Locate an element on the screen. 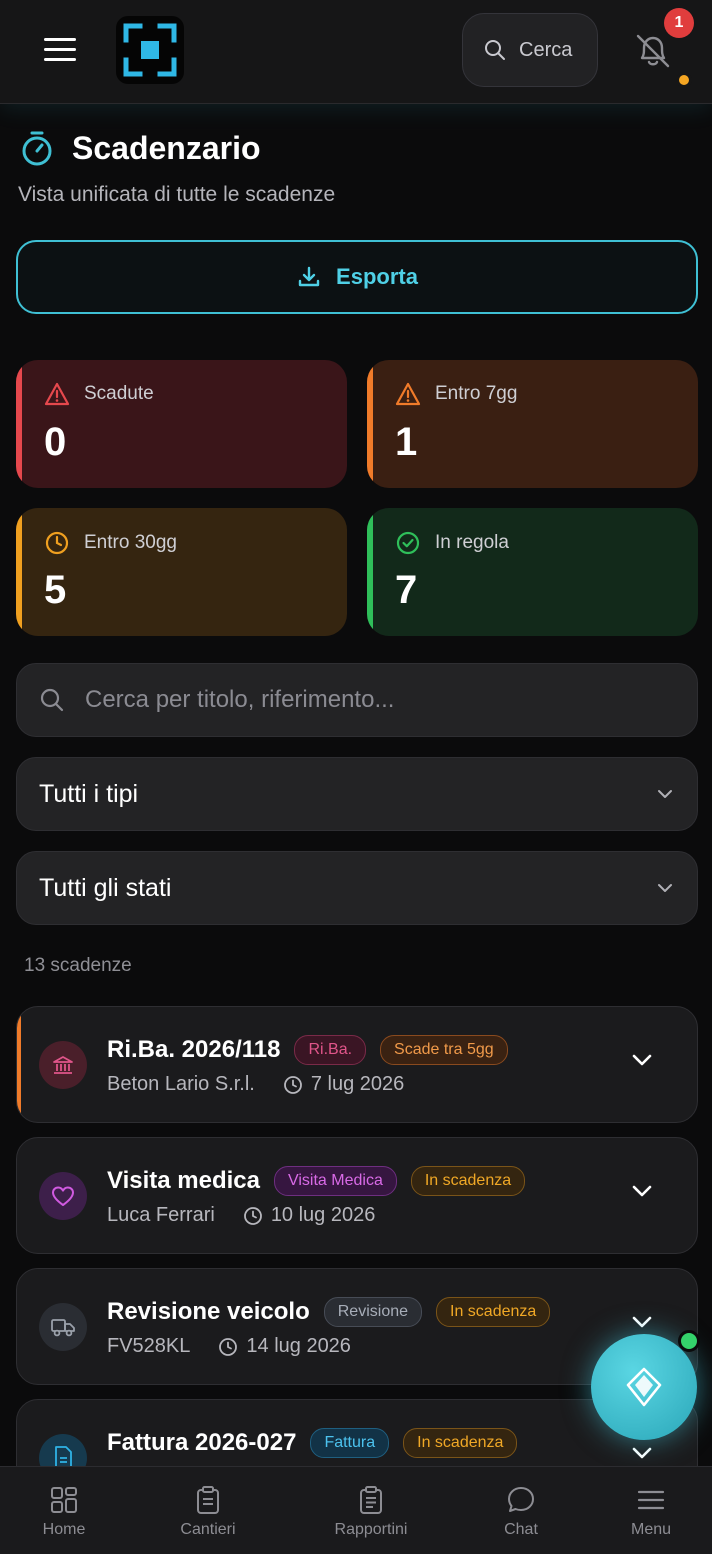  search-label: Cerca is located at coordinates (546, 49).